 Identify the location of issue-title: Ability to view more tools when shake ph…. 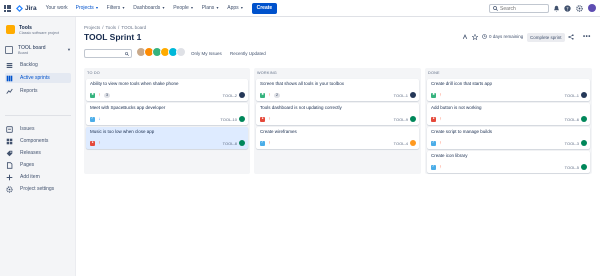
(134, 83).